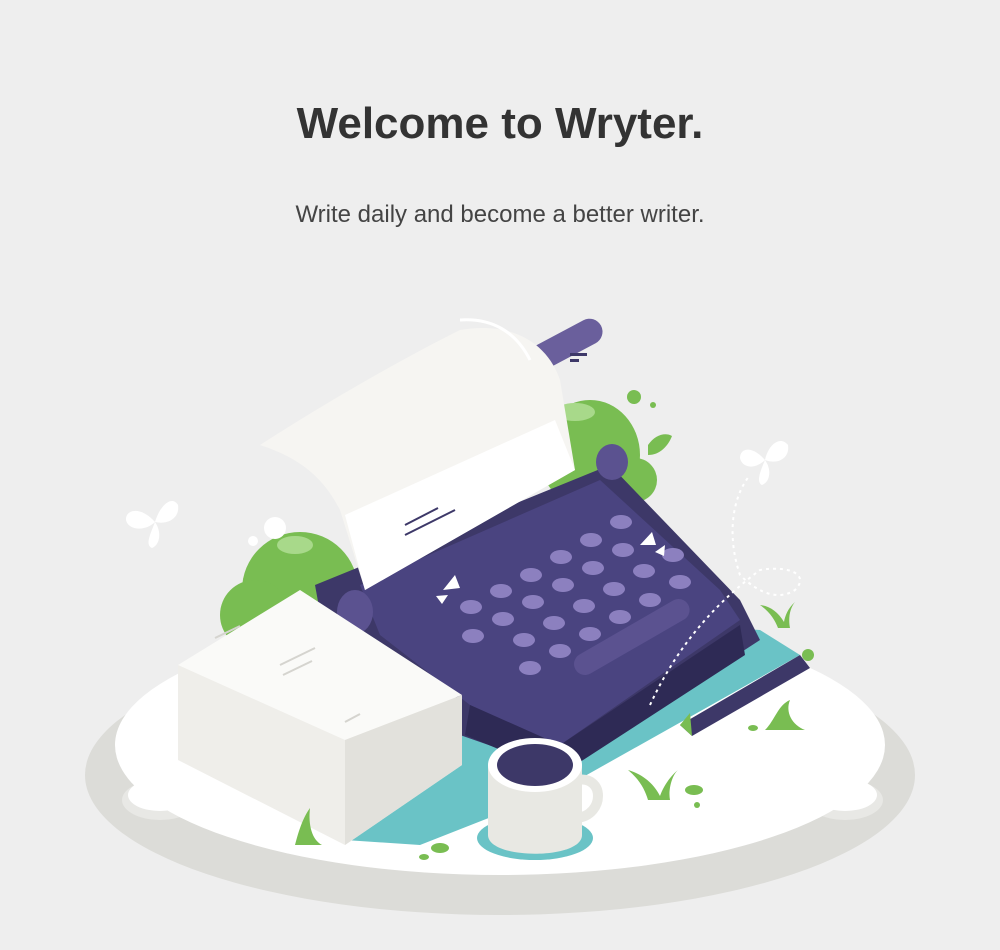 Image resolution: width=1000 pixels, height=950 pixels. What do you see at coordinates (500, 214) in the screenshot?
I see `page-subtitle: Write daily and become a better writer.` at bounding box center [500, 214].